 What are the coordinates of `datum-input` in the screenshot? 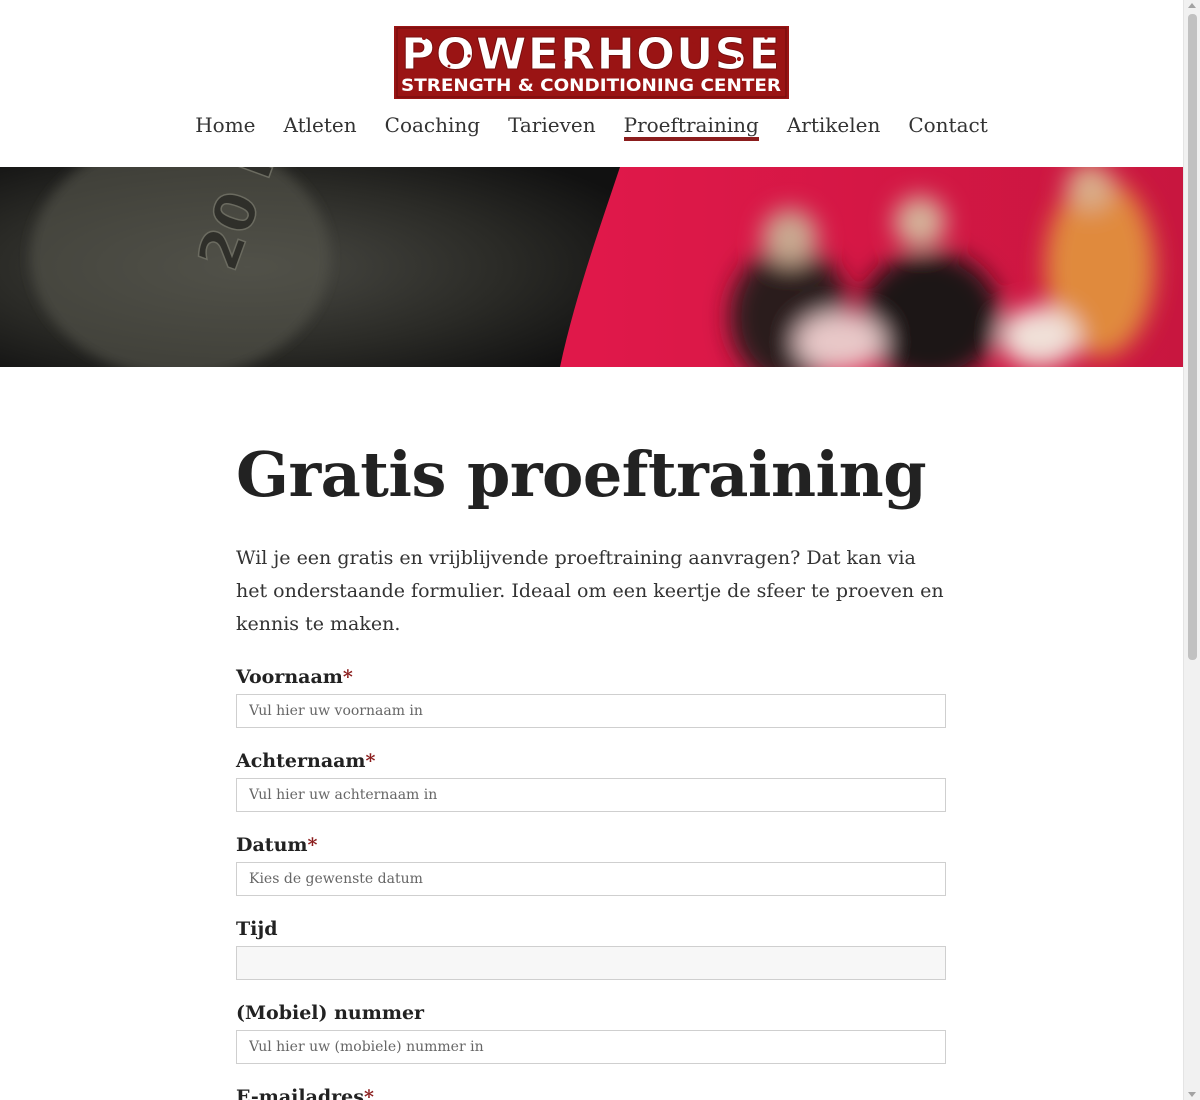 It's located at (591, 879).